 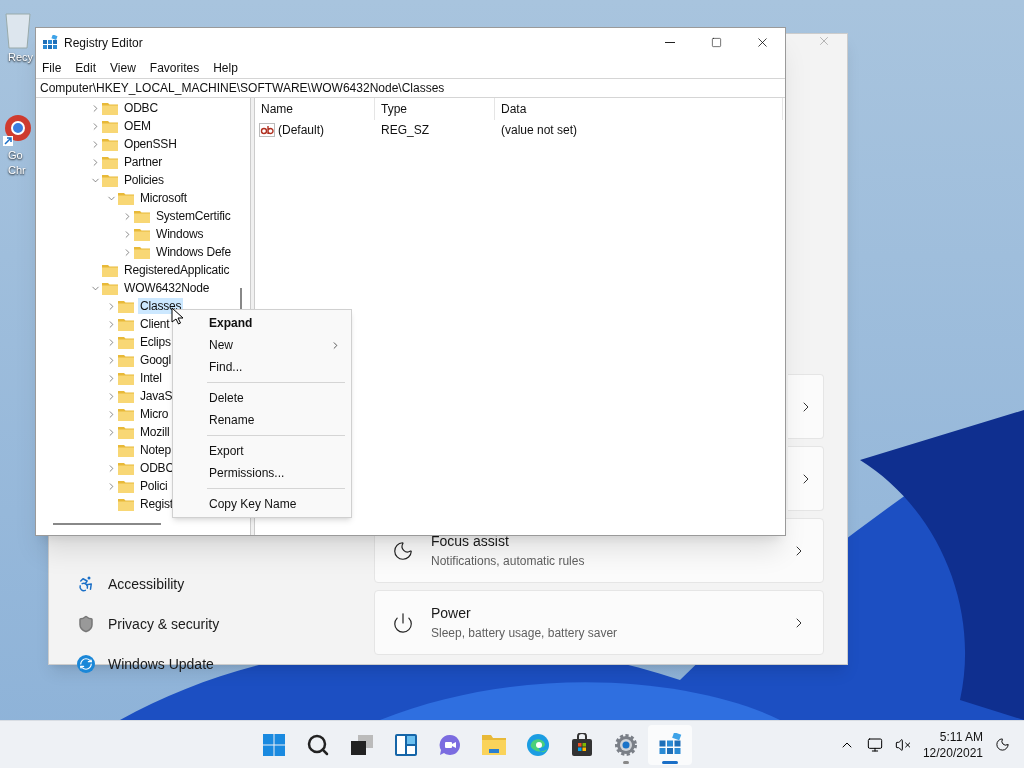 What do you see at coordinates (626, 744) in the screenshot?
I see `gear-icon` at bounding box center [626, 744].